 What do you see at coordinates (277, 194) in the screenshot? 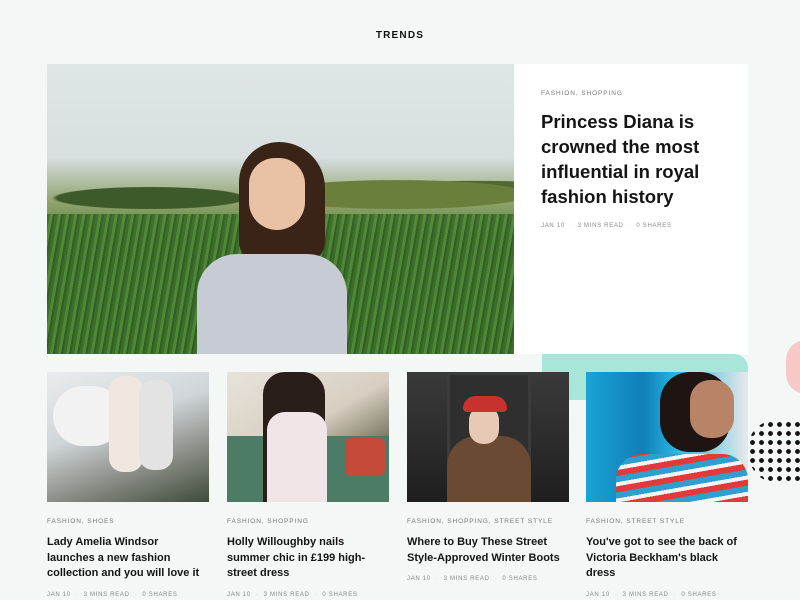
I see `face` at bounding box center [277, 194].